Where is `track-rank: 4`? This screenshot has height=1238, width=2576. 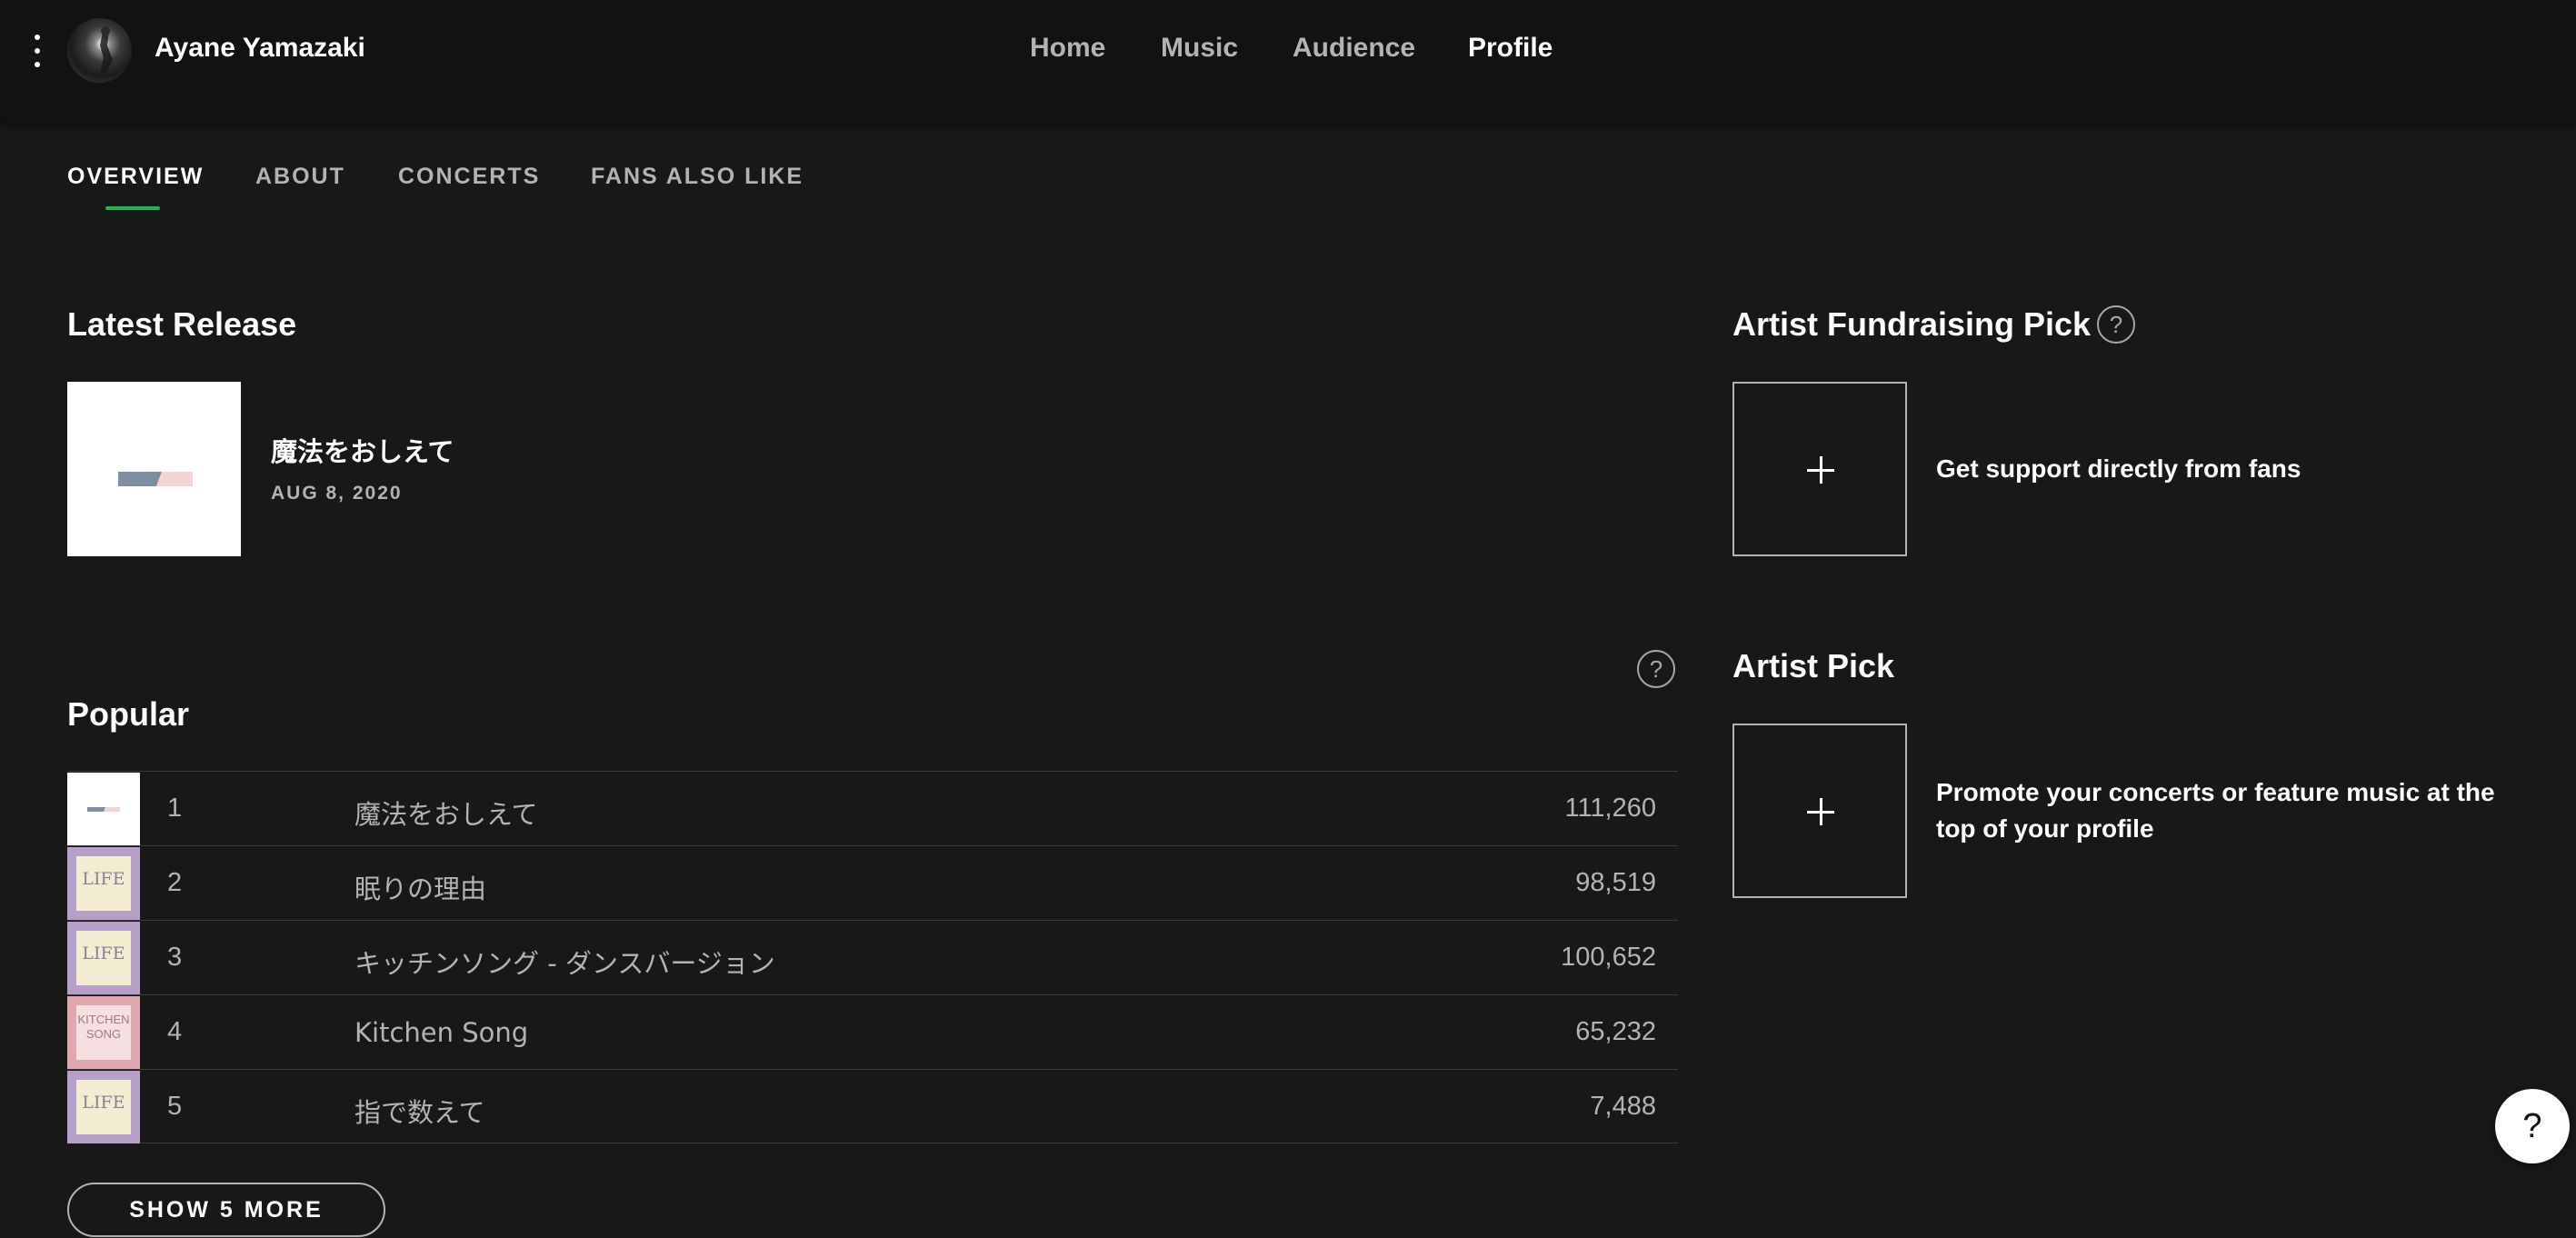 track-rank: 4 is located at coordinates (175, 1031).